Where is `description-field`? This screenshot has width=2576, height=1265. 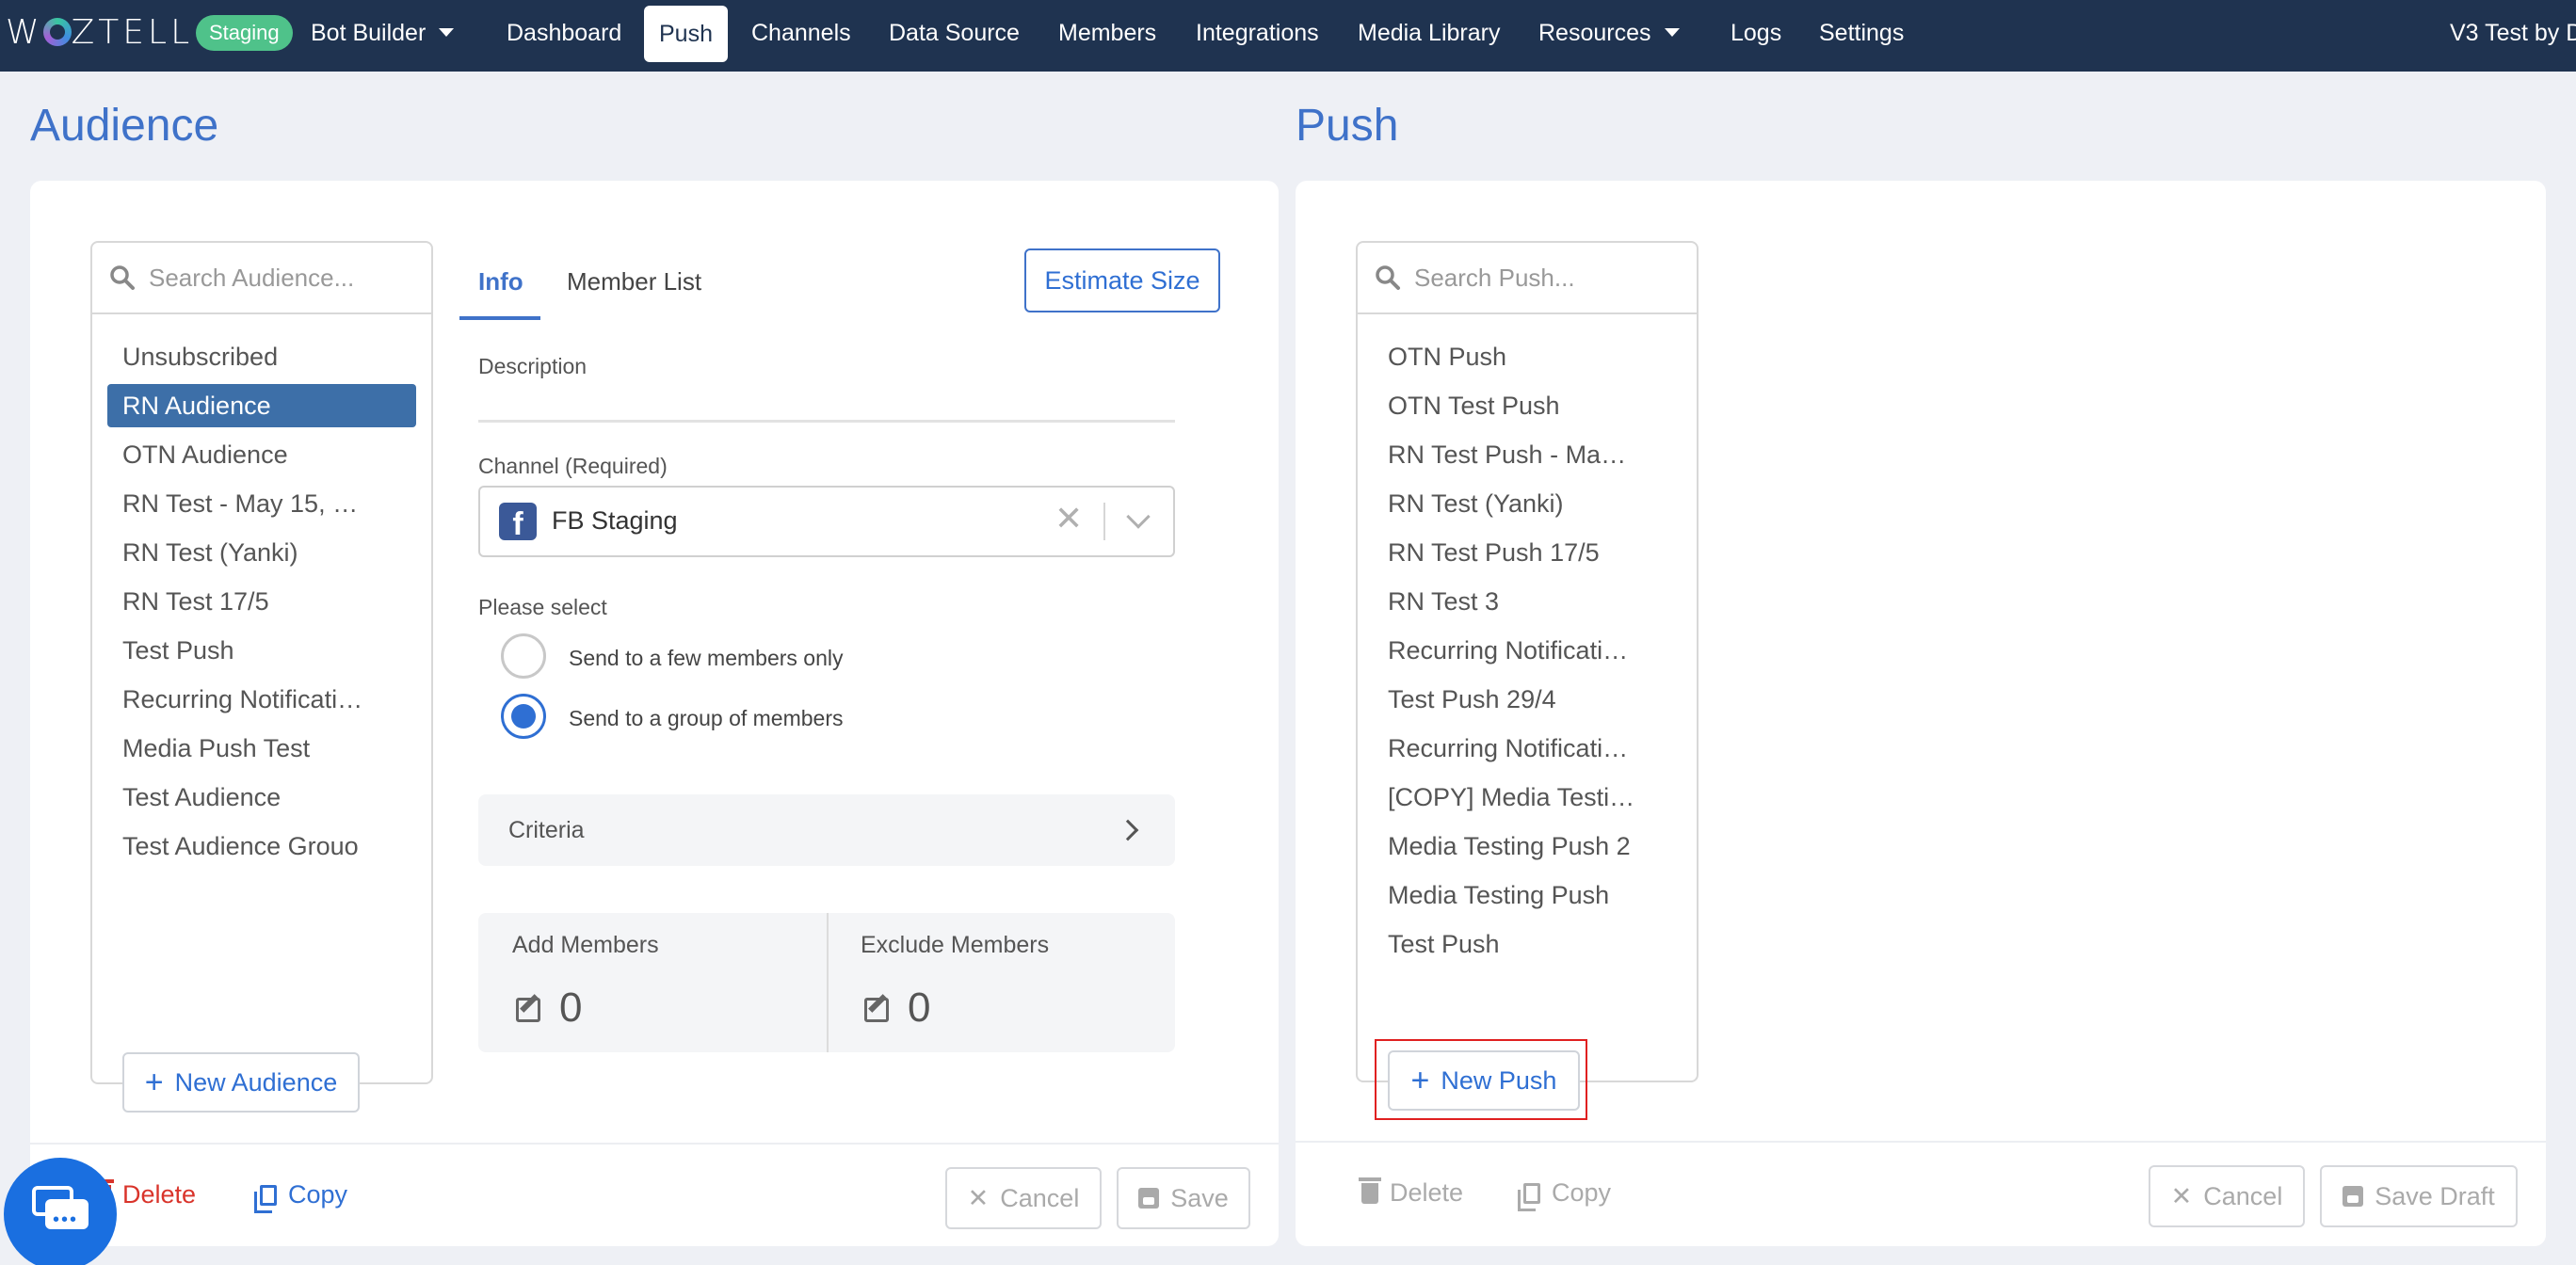
description-field is located at coordinates (826, 422).